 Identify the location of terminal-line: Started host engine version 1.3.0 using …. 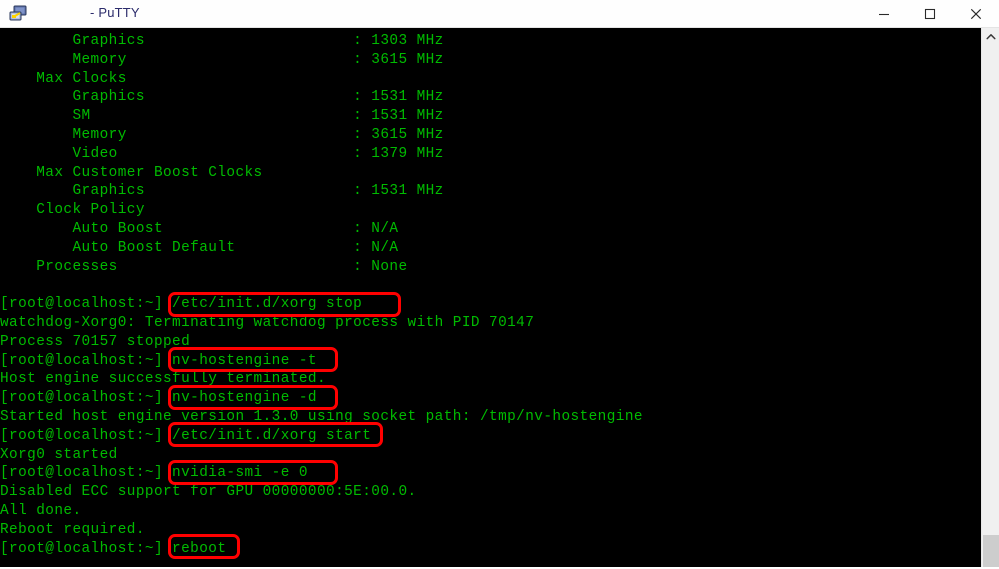
(321, 417).